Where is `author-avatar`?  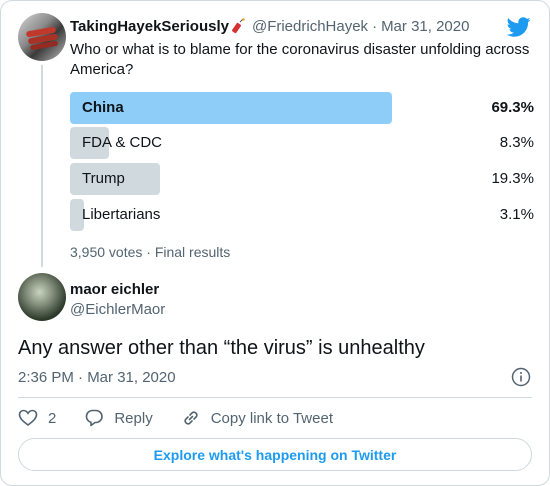 author-avatar is located at coordinates (42, 297).